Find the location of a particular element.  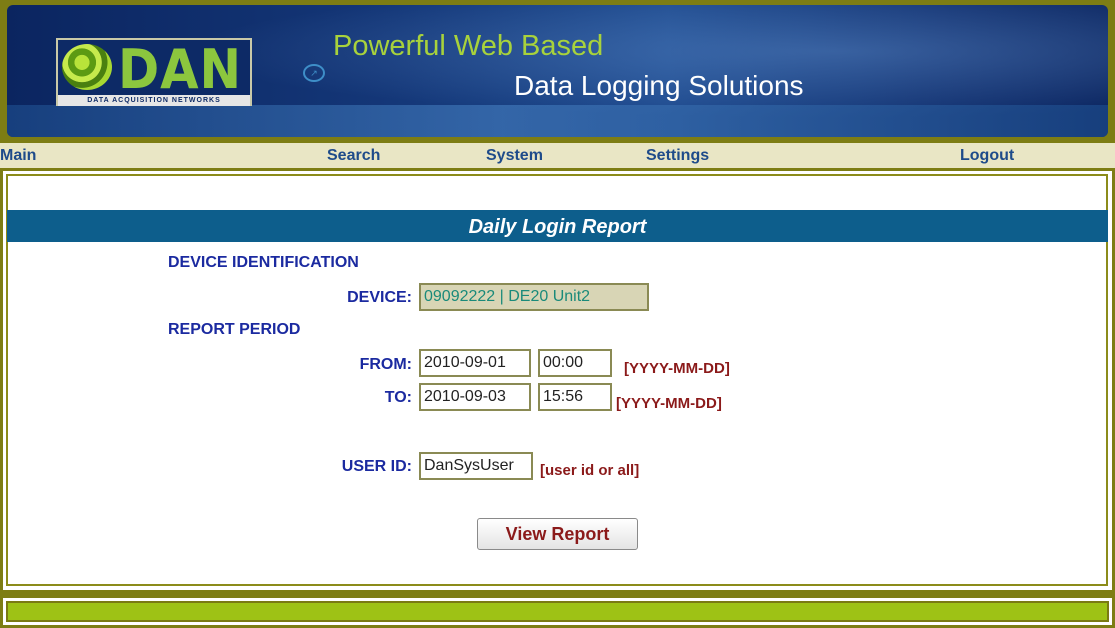

logo-text: DAN is located at coordinates (180, 69).